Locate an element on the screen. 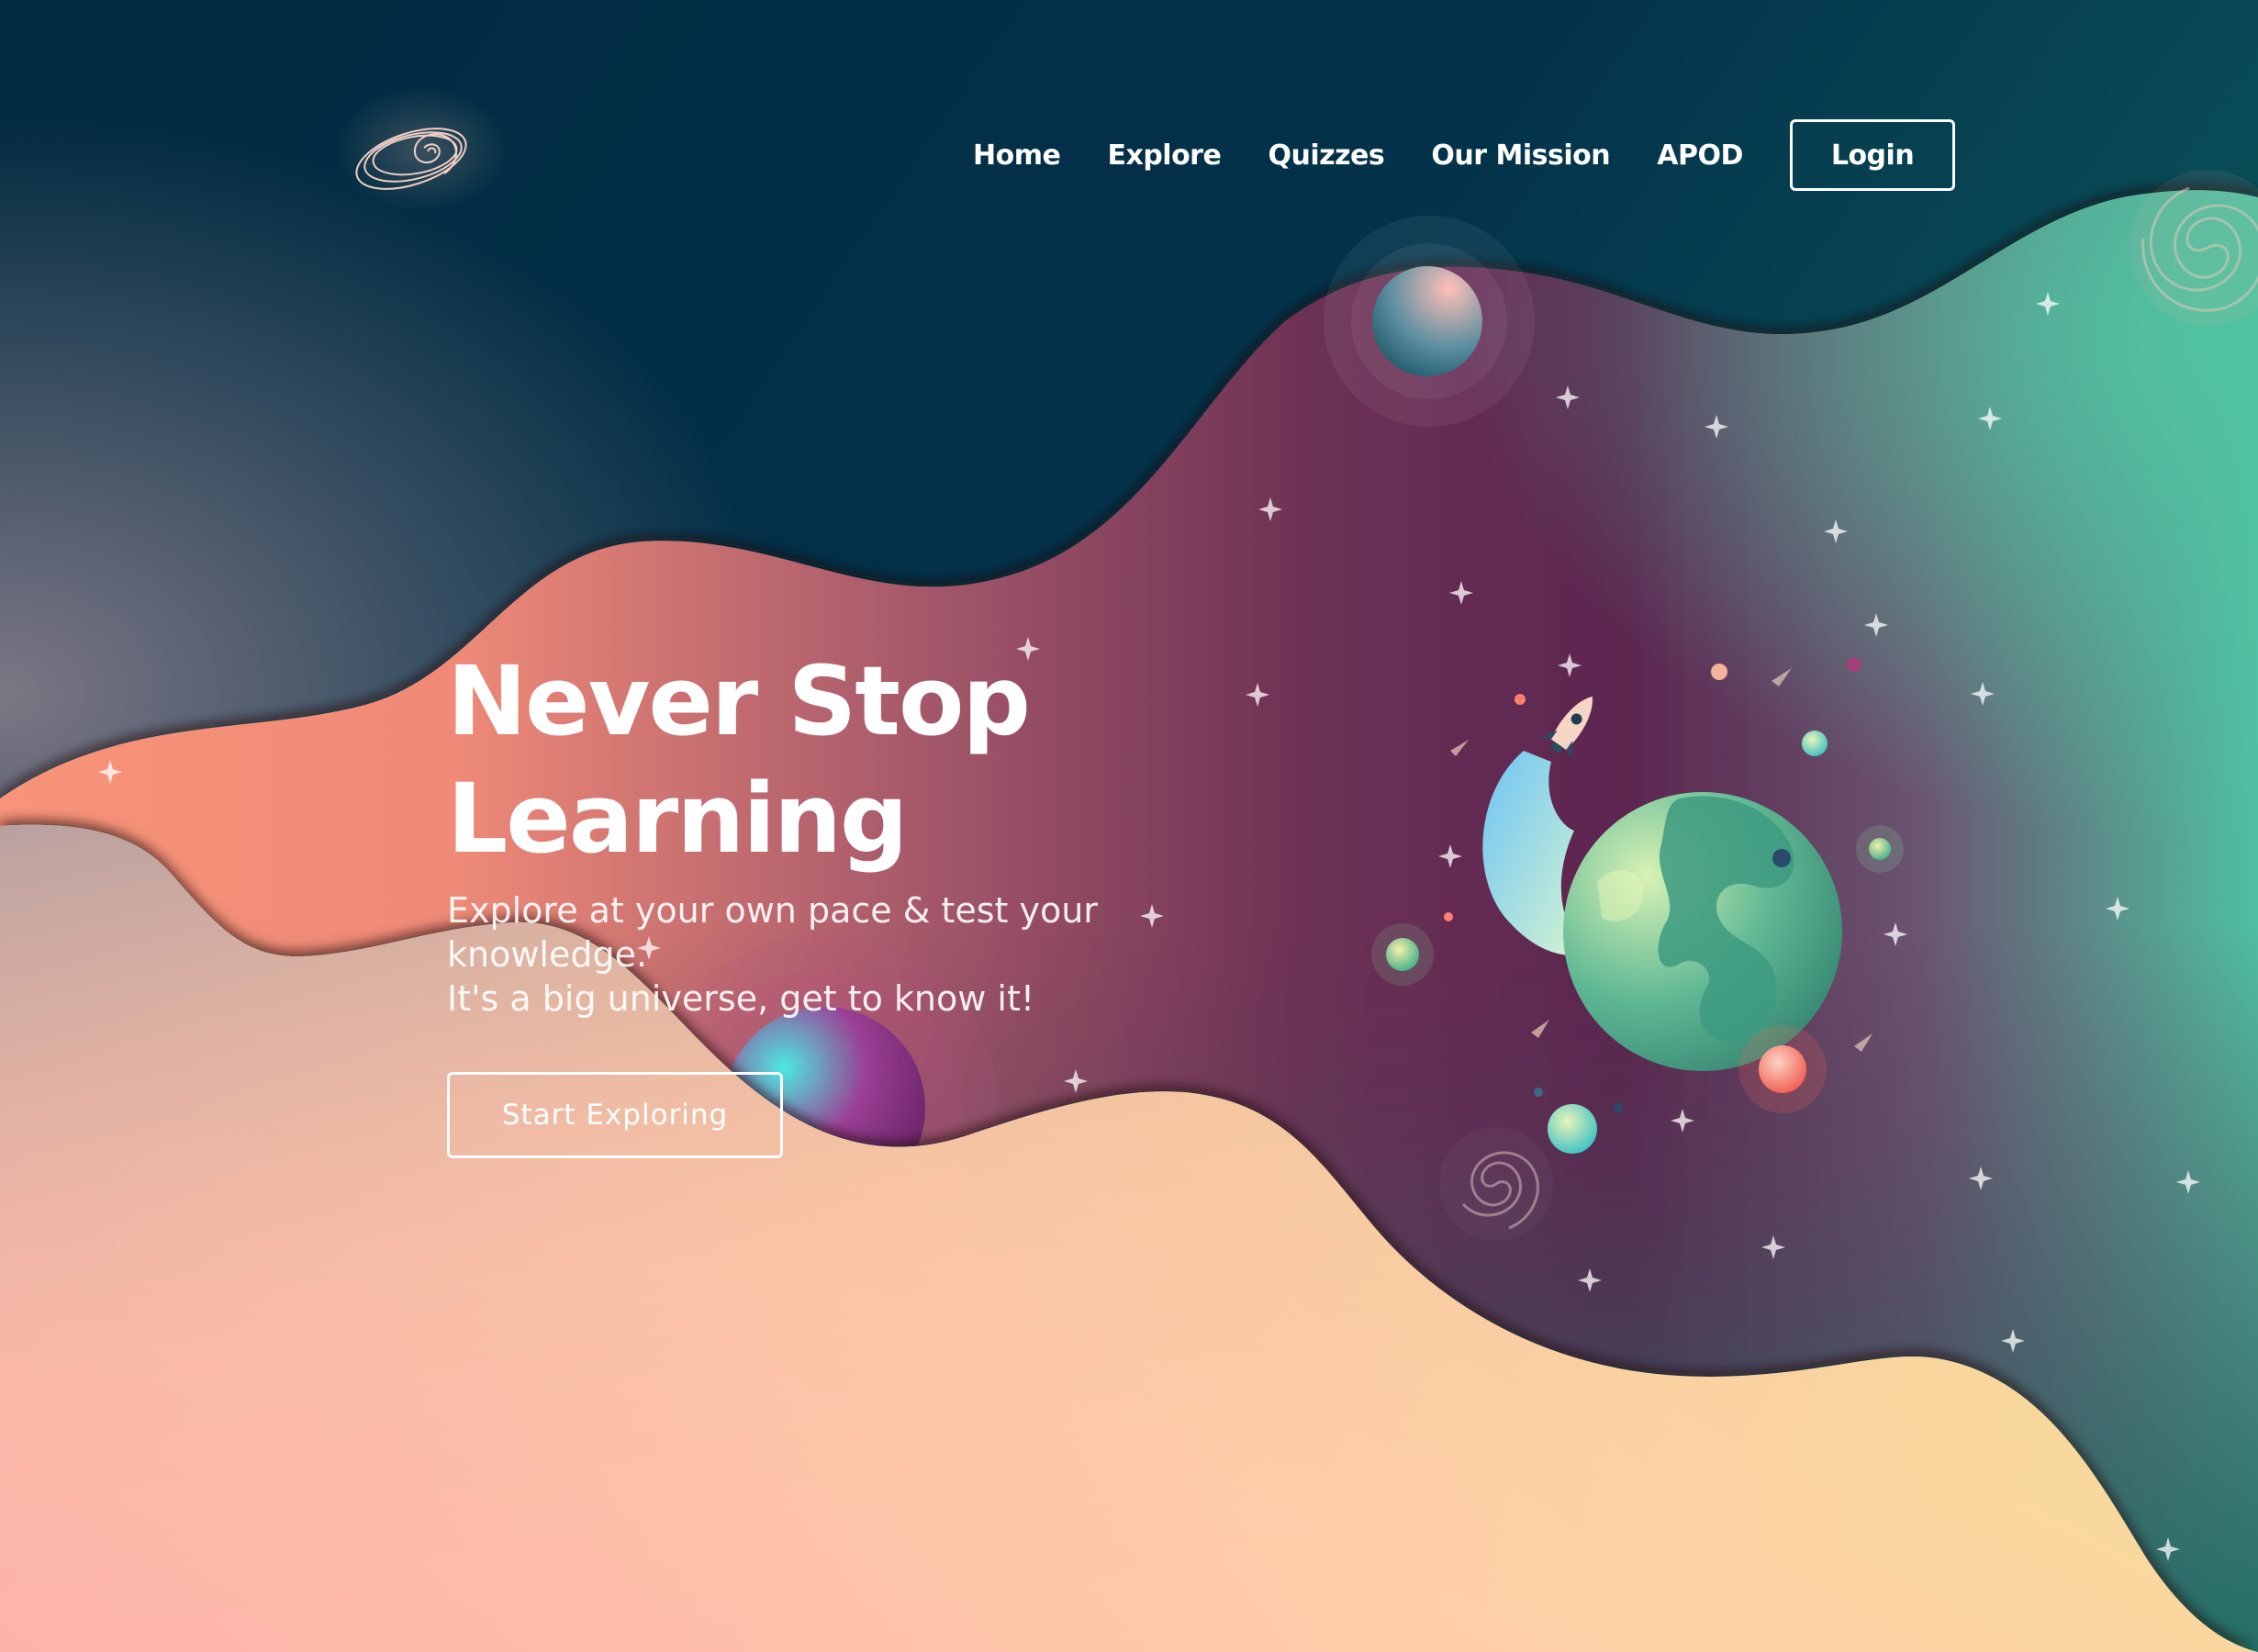 The height and width of the screenshot is (1652, 2258). hero-title: Never Stop Learning is located at coordinates (823, 759).